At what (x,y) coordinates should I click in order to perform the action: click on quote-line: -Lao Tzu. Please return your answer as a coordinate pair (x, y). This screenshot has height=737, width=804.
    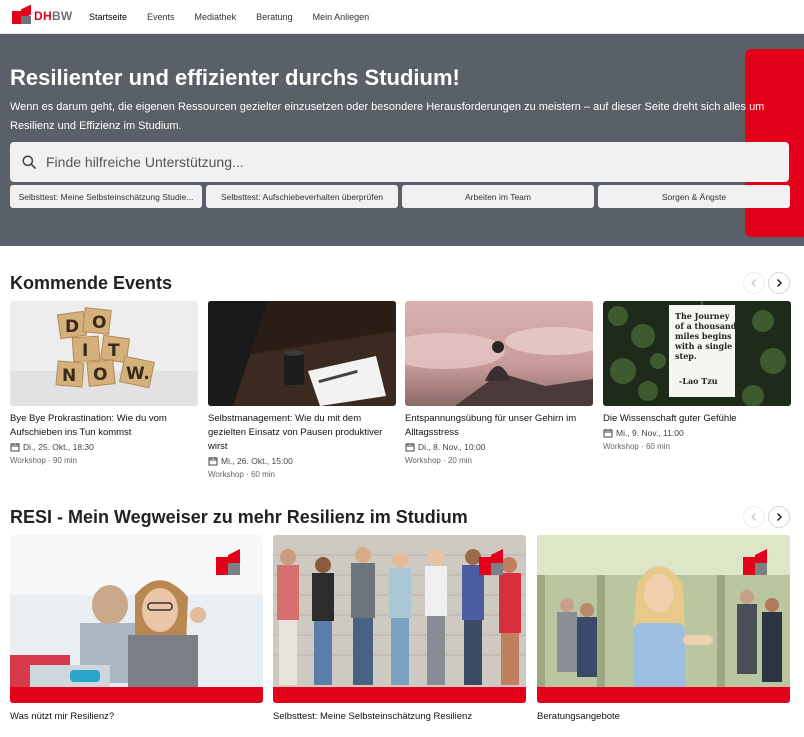
    Looking at the image, I should click on (698, 381).